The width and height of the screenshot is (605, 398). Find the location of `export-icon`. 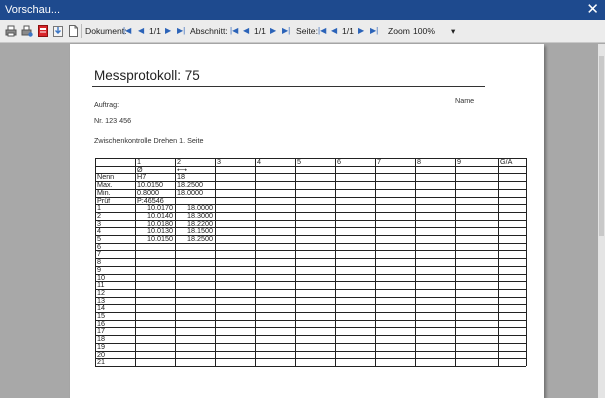

export-icon is located at coordinates (58, 31).